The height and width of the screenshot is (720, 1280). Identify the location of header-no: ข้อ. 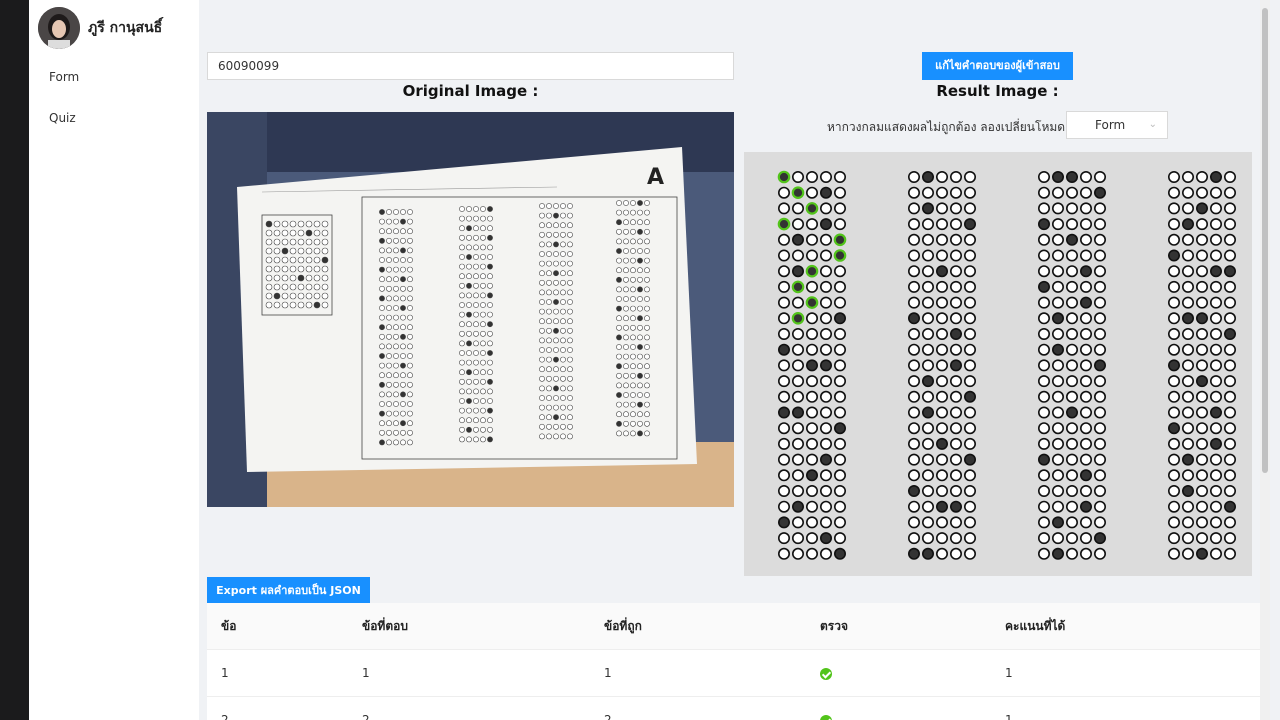
(229, 626).